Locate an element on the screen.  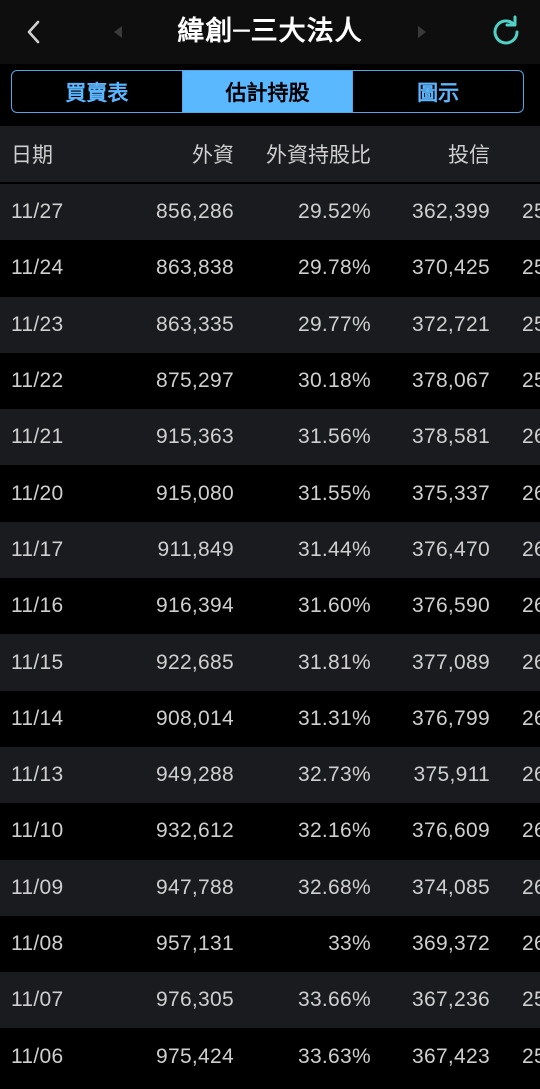
trust-cell: 376,799 is located at coordinates (450, 718).